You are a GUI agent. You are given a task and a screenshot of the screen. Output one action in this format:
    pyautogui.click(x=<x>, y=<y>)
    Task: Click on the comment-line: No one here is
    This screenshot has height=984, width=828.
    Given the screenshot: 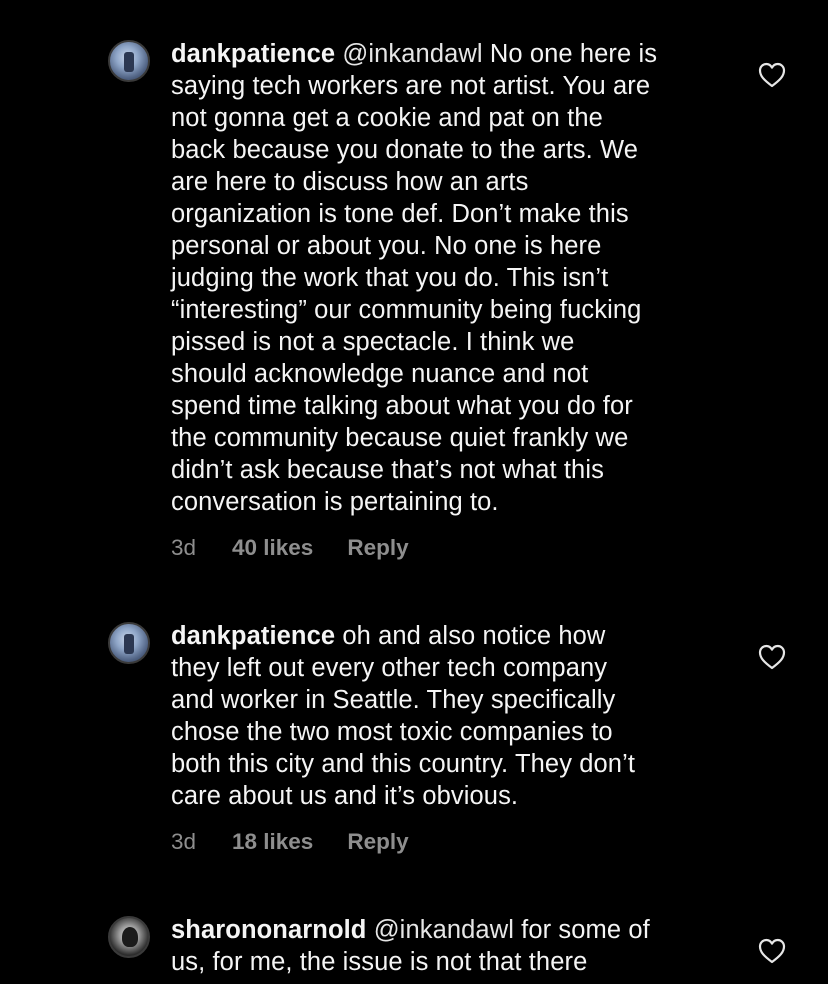 What is the action you would take?
    pyautogui.click(x=570, y=54)
    